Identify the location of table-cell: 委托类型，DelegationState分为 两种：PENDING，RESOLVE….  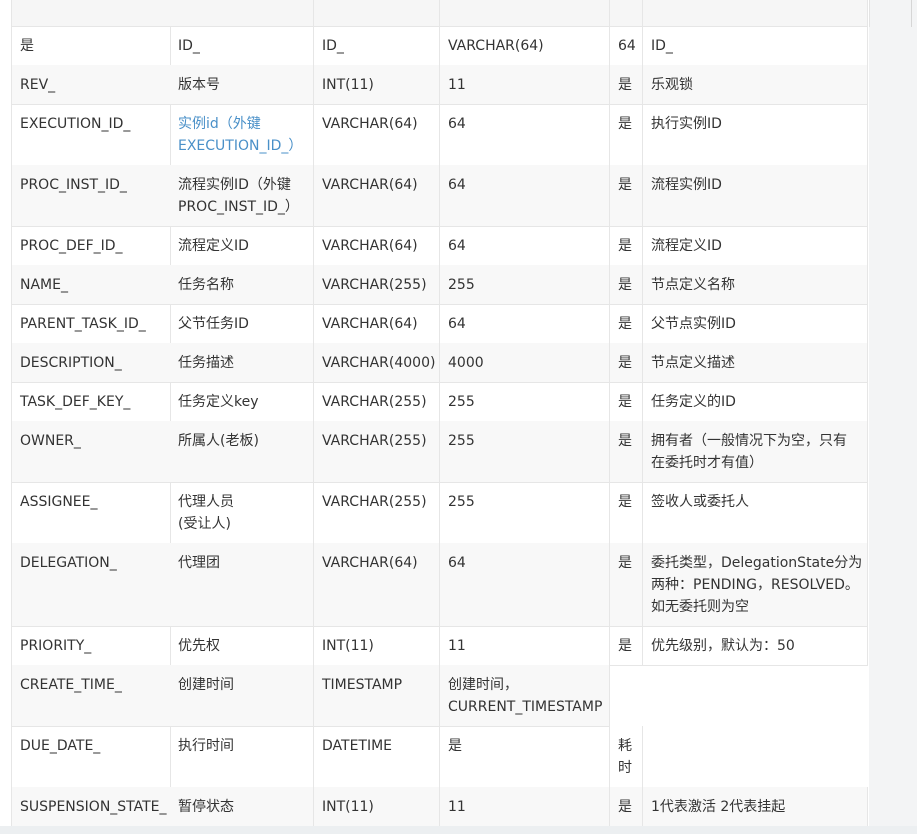
(755, 585).